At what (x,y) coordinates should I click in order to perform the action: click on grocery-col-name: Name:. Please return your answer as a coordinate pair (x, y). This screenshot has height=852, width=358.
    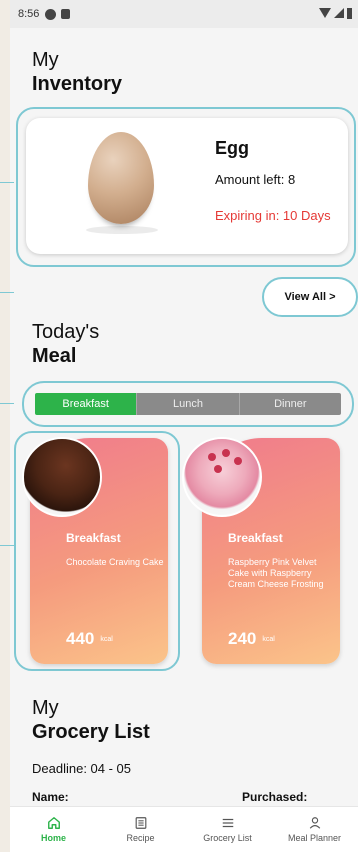
    Looking at the image, I should click on (50, 797).